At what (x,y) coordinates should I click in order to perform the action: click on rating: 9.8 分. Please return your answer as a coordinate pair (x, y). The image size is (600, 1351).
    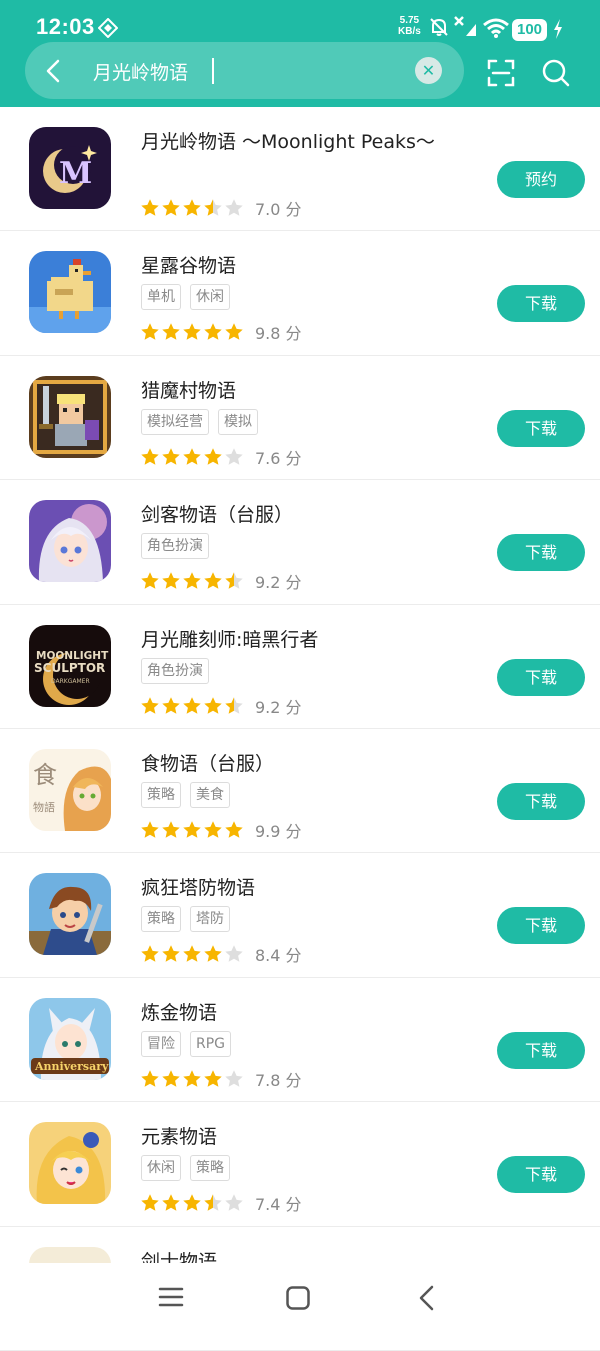
    Looking at the image, I should click on (221, 332).